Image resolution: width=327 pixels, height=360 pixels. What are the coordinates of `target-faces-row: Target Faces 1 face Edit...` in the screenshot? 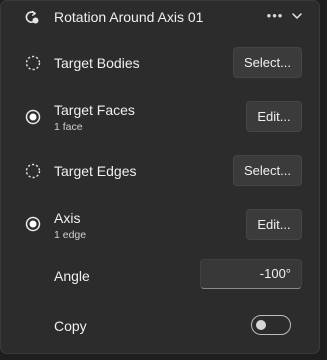 It's located at (160, 118).